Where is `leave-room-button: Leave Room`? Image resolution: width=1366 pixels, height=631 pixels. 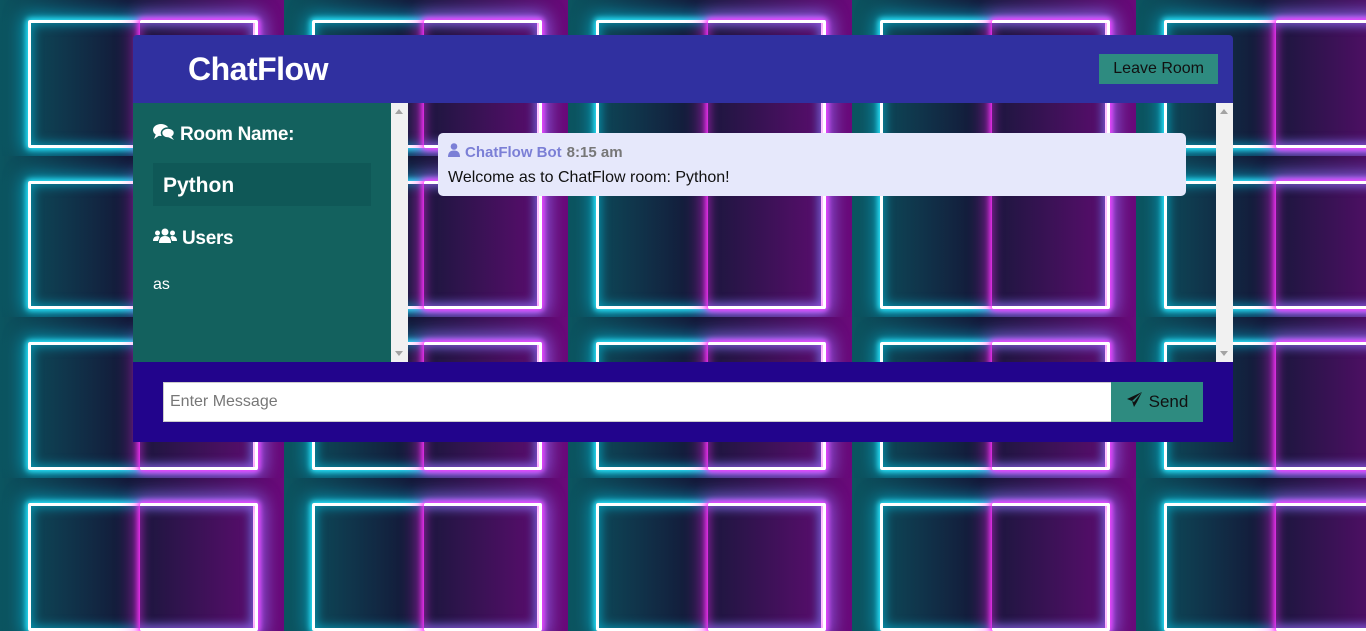
leave-room-button: Leave Room is located at coordinates (1158, 69).